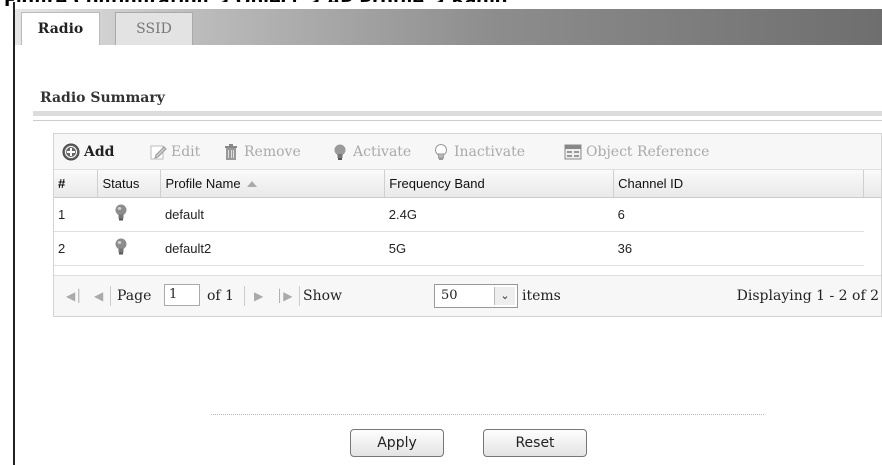  Describe the element at coordinates (231, 152) in the screenshot. I see `trash-icon` at that location.